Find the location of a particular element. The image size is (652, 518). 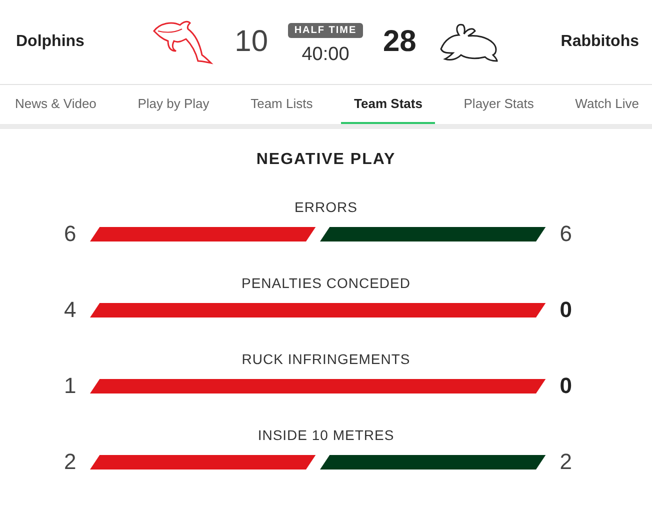

tab: Player Stats is located at coordinates (498, 104).